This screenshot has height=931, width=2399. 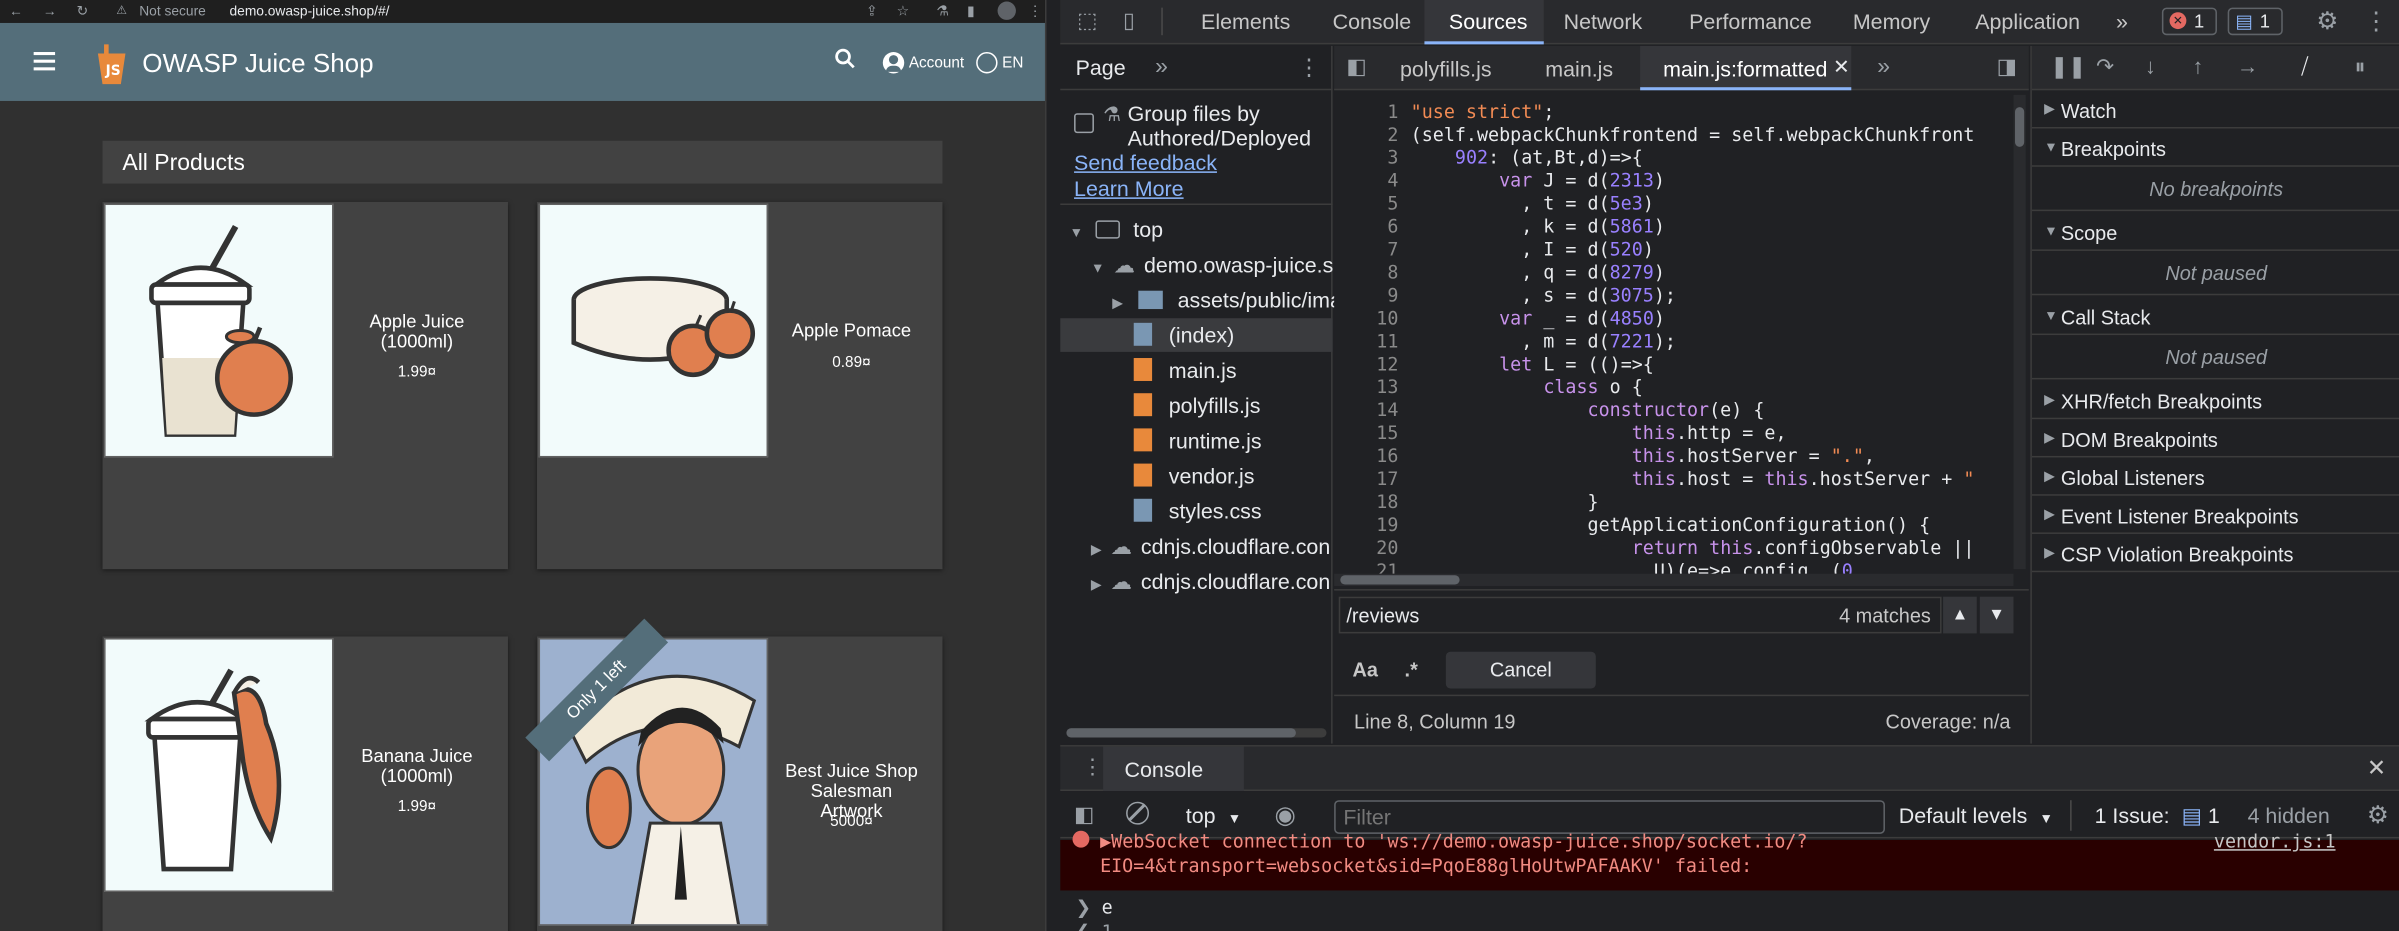 I want to click on code-line: , m = d(7221);, so click(x=1543, y=341).